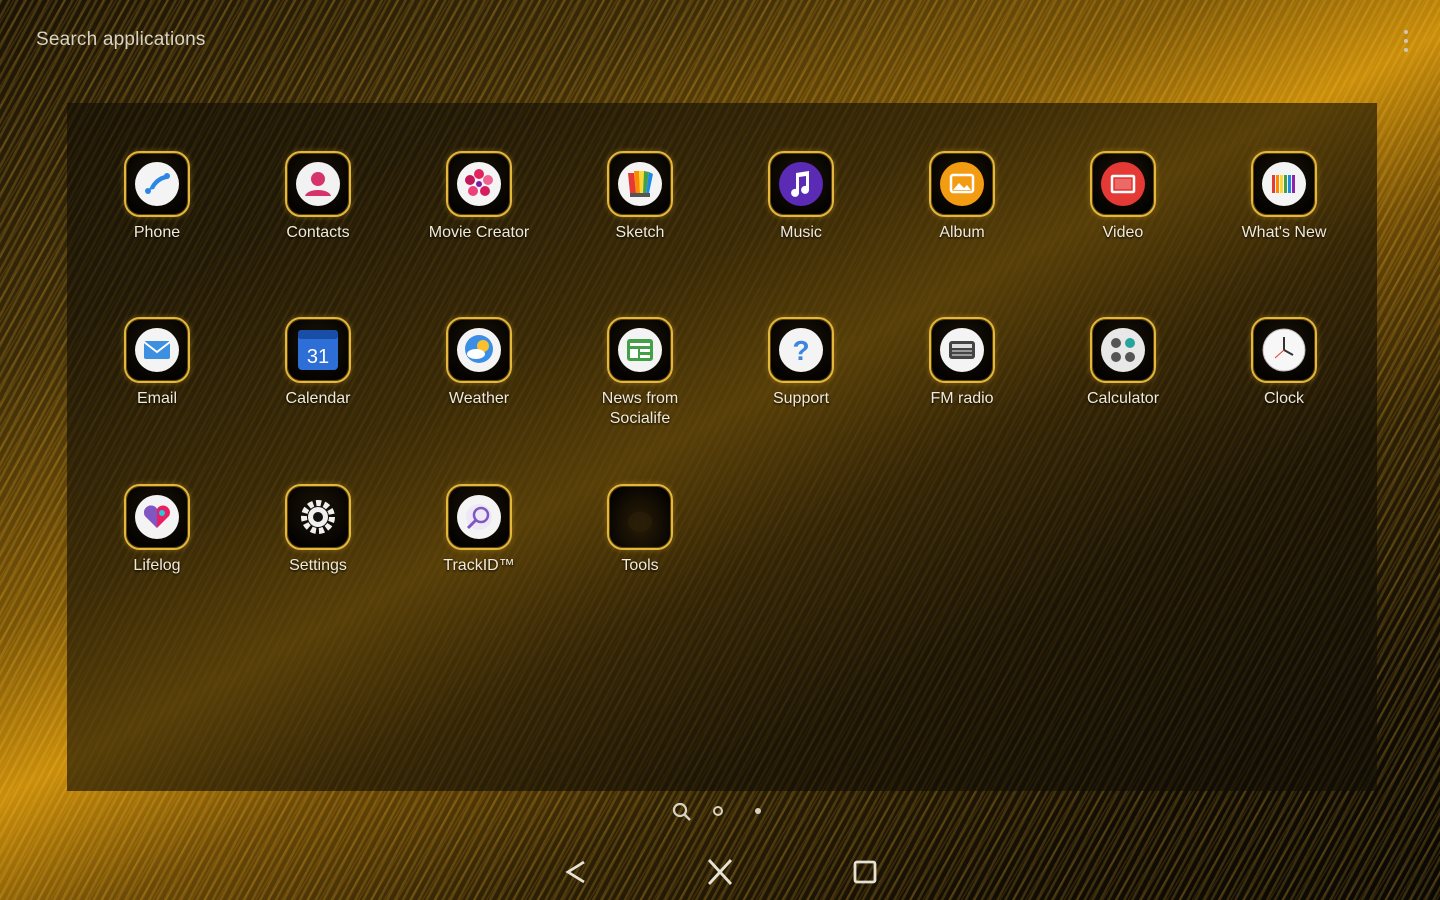  Describe the element at coordinates (1284, 184) in the screenshot. I see `whats-new-icon` at that location.